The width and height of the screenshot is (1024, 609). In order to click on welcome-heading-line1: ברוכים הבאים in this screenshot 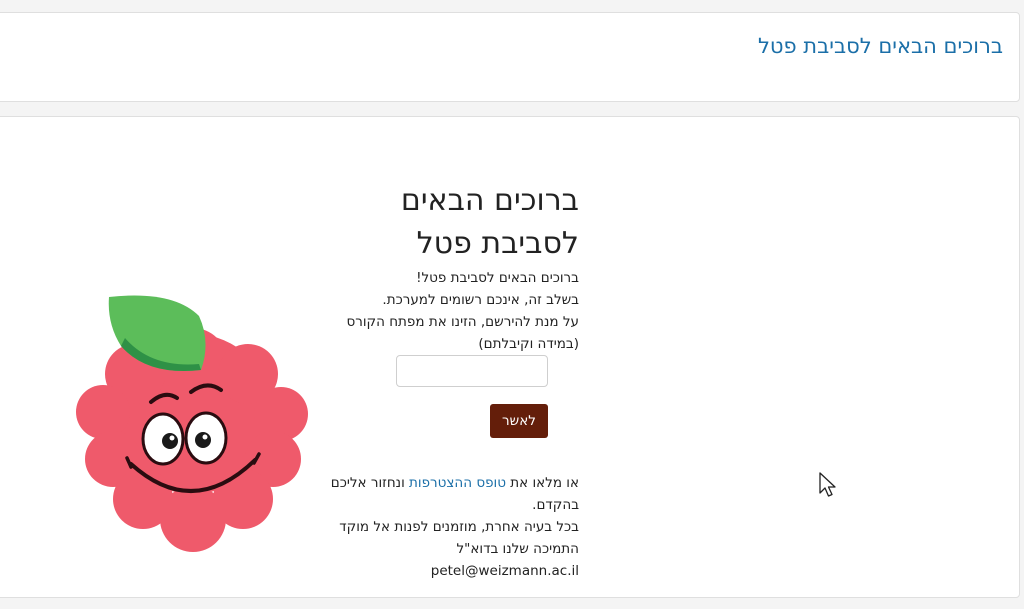, I will do `click(489, 200)`.